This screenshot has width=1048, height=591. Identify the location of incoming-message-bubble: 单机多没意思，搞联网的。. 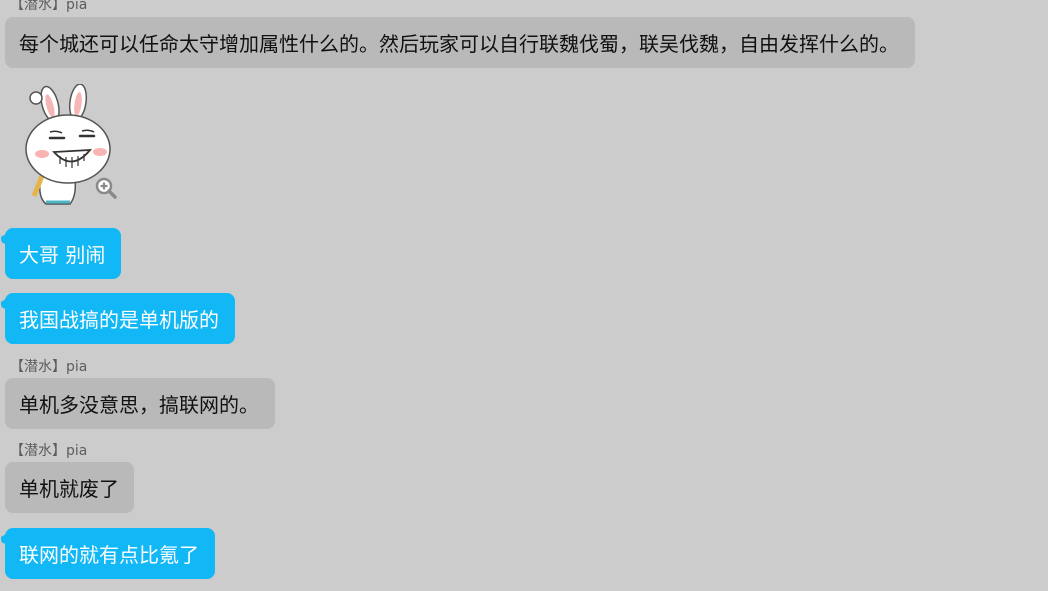
(140, 403).